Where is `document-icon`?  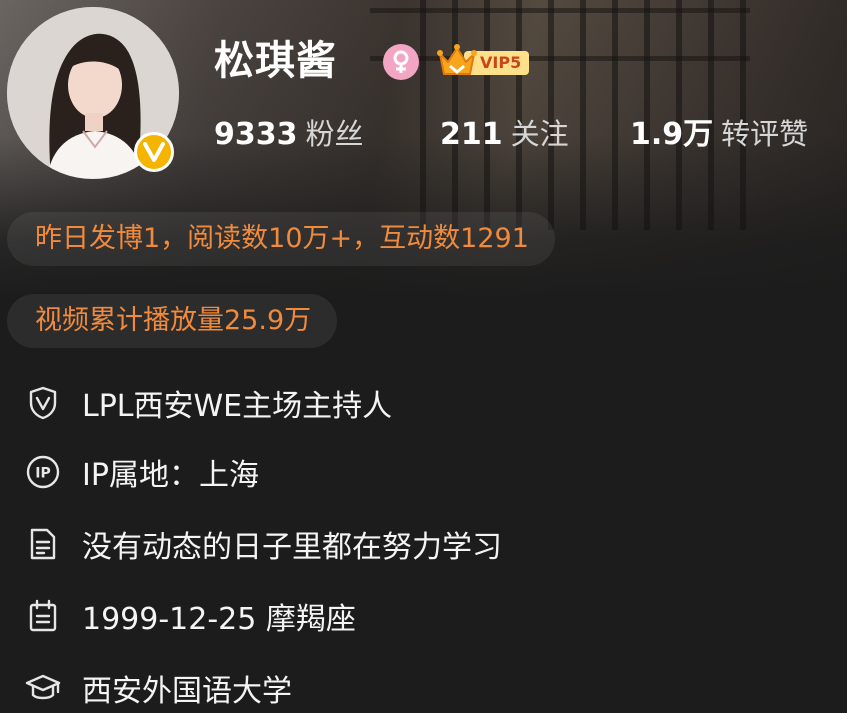 document-icon is located at coordinates (43, 544).